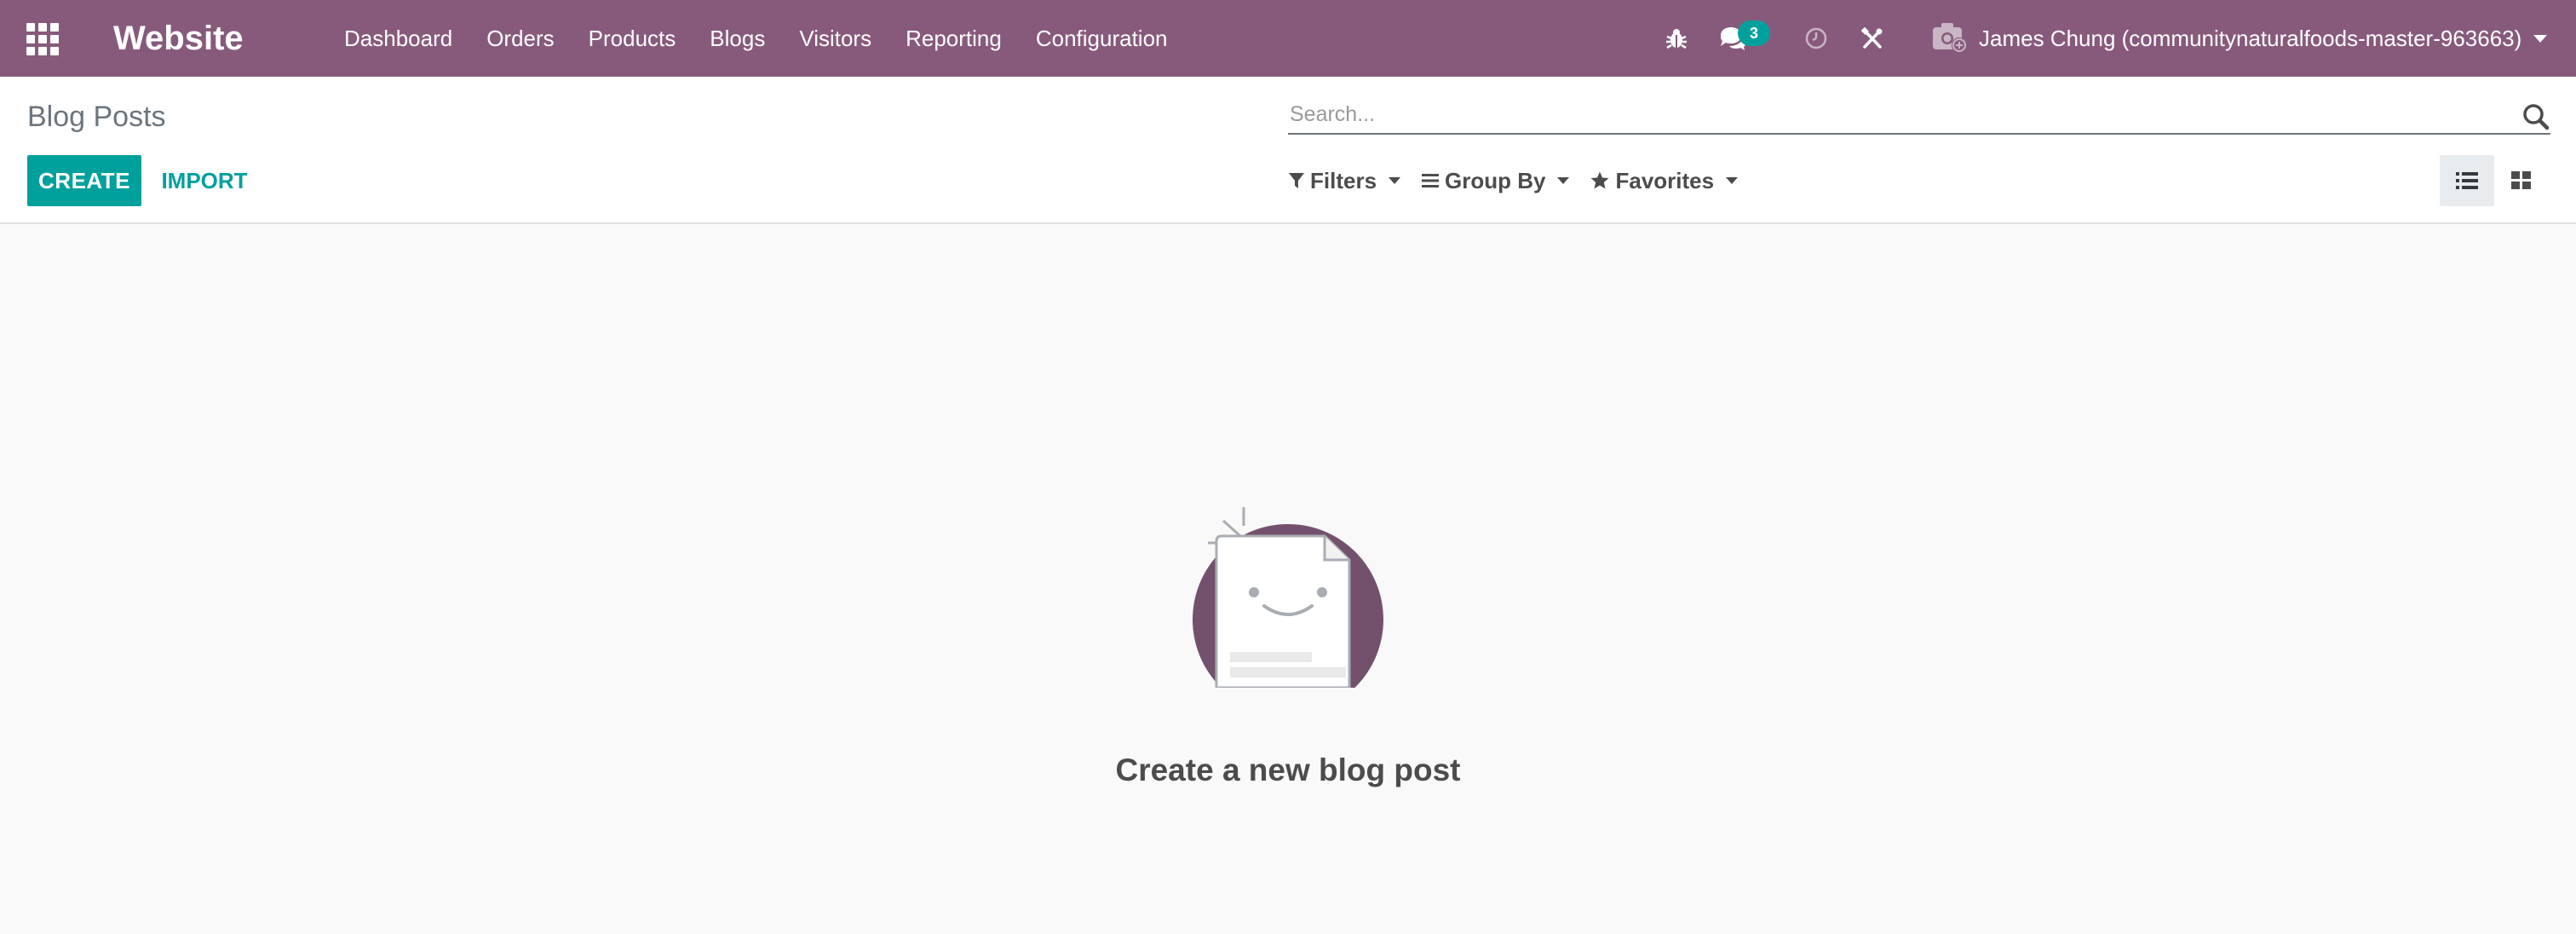  I want to click on group-by-label: Group By, so click(1495, 180).